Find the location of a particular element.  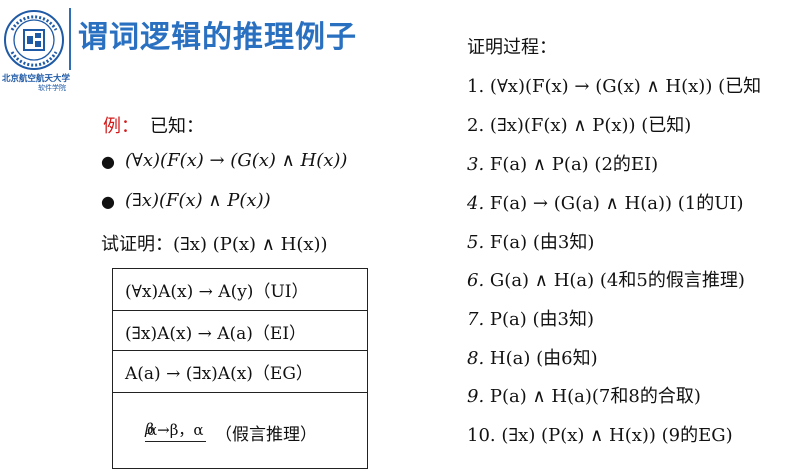

proof-step: 7. P(a) (由3知) is located at coordinates (530, 318).